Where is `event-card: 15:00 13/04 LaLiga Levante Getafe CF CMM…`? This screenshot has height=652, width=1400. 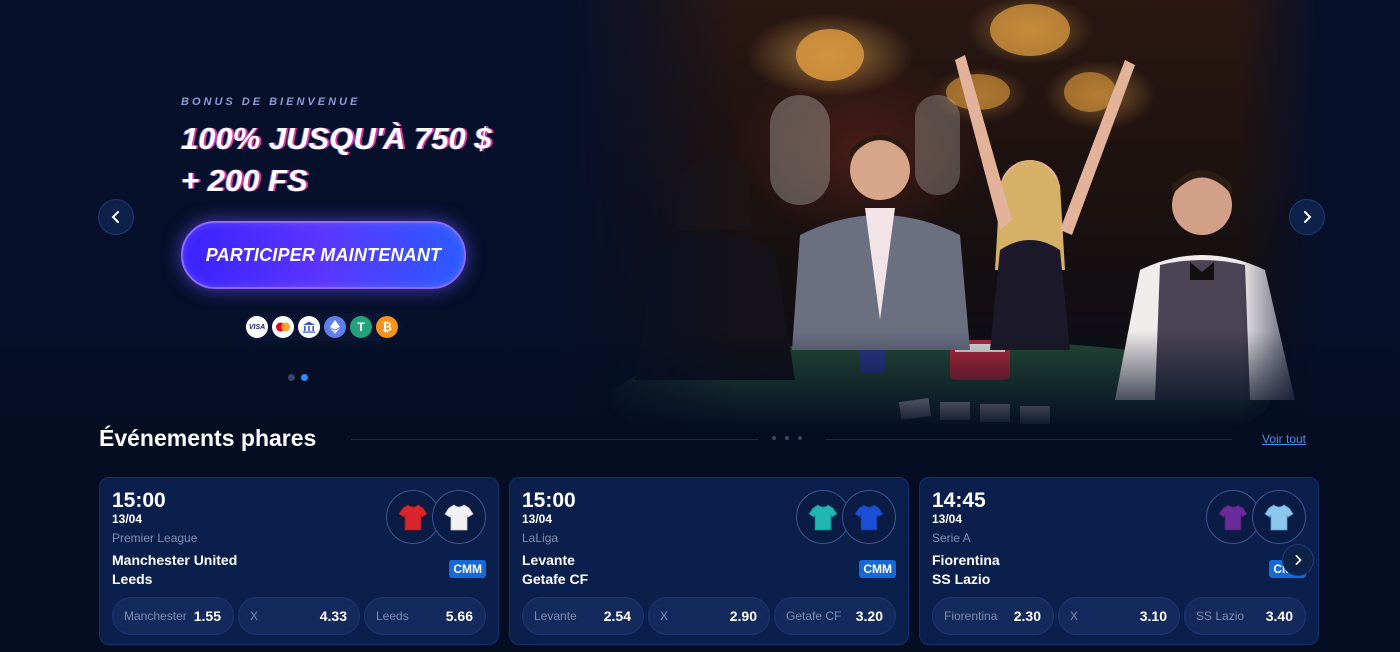 event-card: 15:00 13/04 LaLiga Levante Getafe CF CMM… is located at coordinates (709, 561).